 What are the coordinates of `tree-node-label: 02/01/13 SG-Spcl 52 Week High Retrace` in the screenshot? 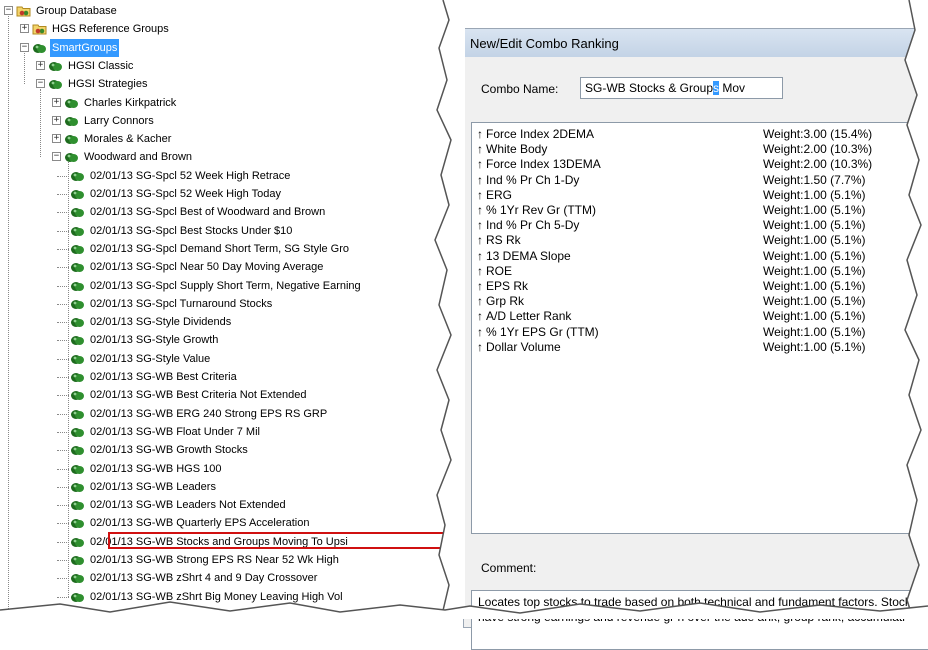 It's located at (190, 175).